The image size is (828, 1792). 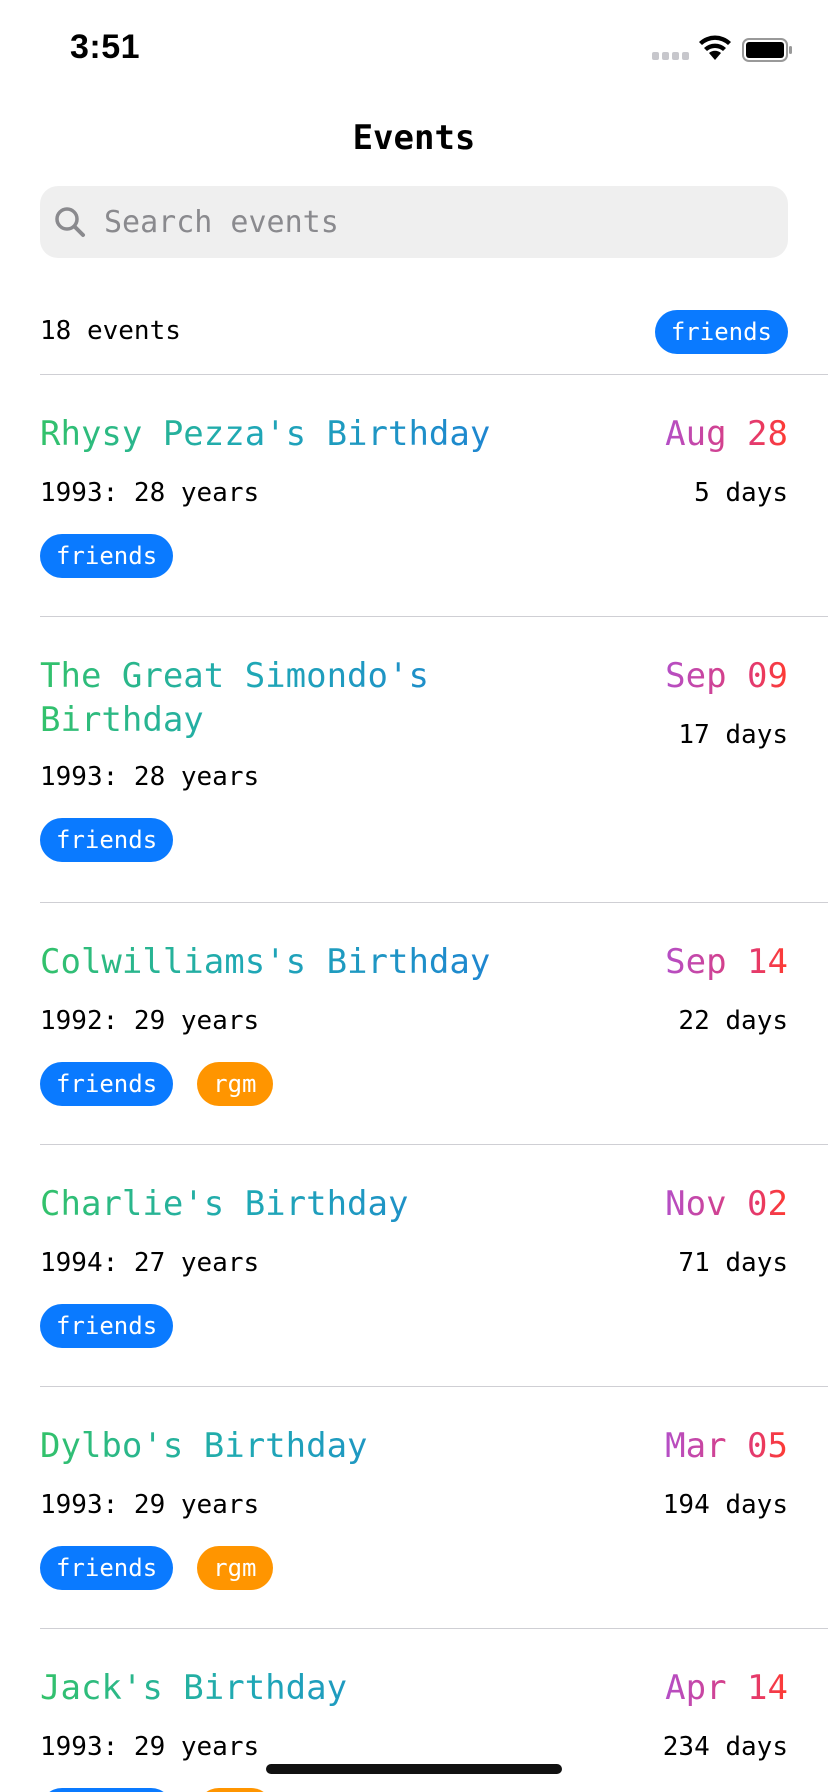 What do you see at coordinates (290, 698) in the screenshot?
I see `event-name: The Great Simondo's Birthday` at bounding box center [290, 698].